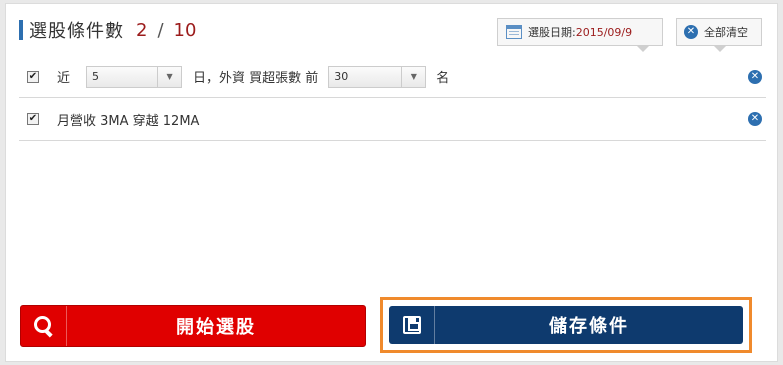 The width and height of the screenshot is (783, 365). I want to click on save-button-highlight: 儲存條件, so click(566, 325).